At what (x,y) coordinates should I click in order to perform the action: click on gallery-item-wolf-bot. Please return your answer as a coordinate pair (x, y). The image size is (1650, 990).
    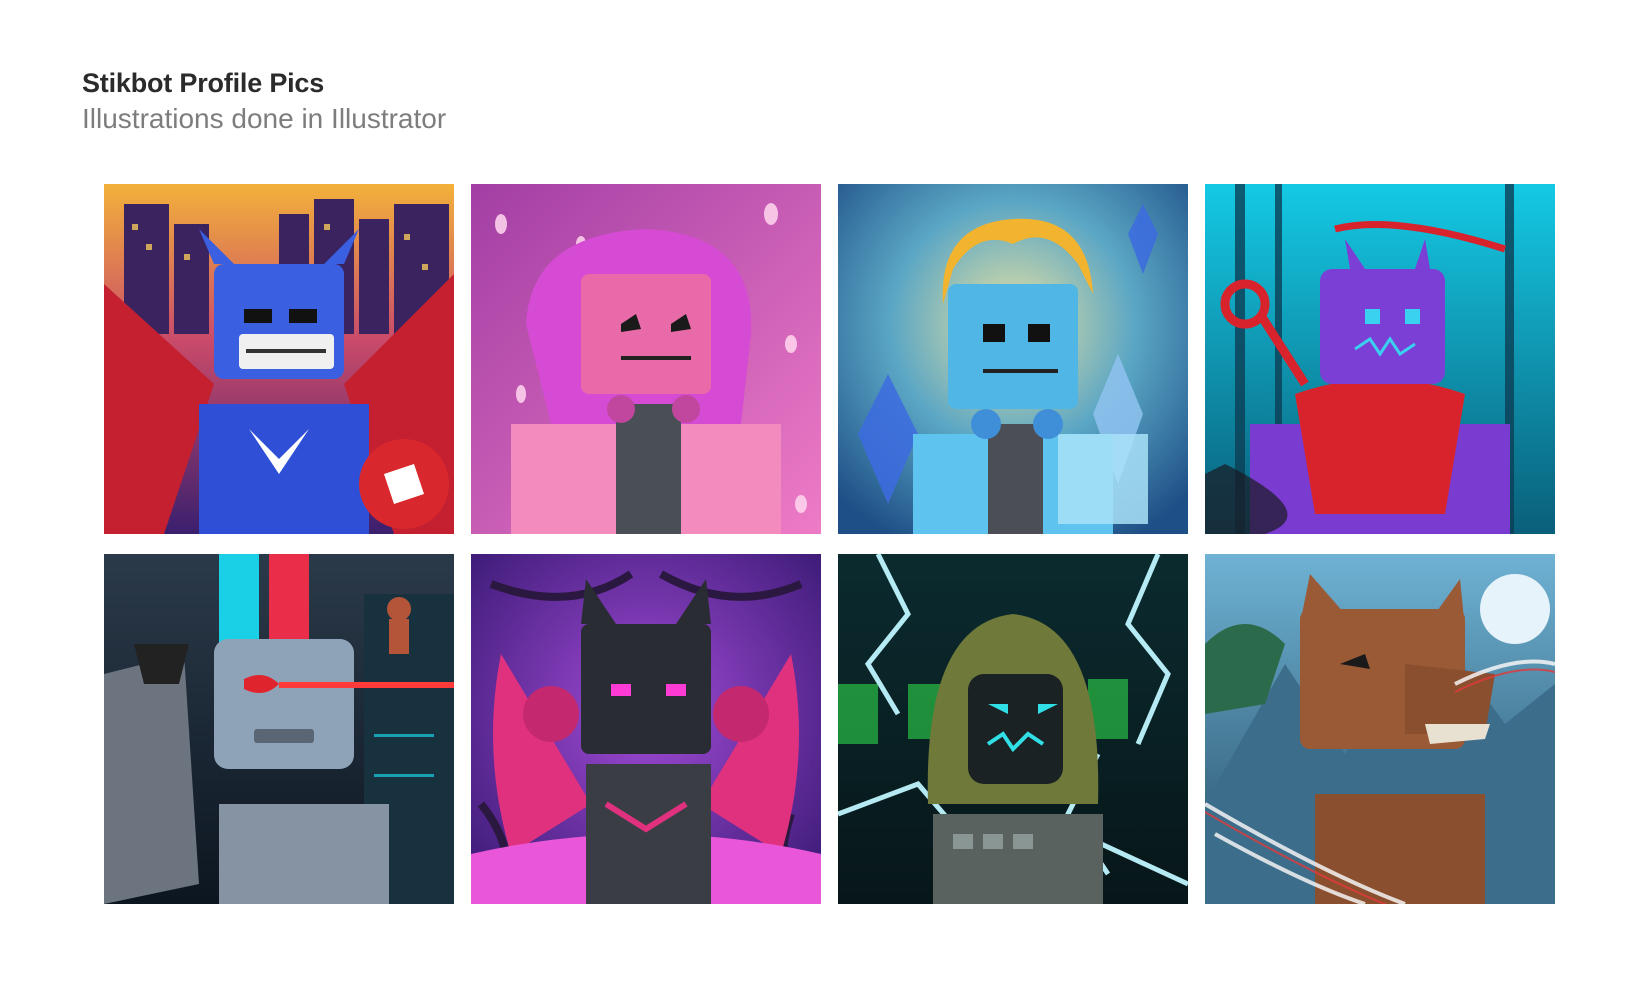
    Looking at the image, I should click on (1380, 729).